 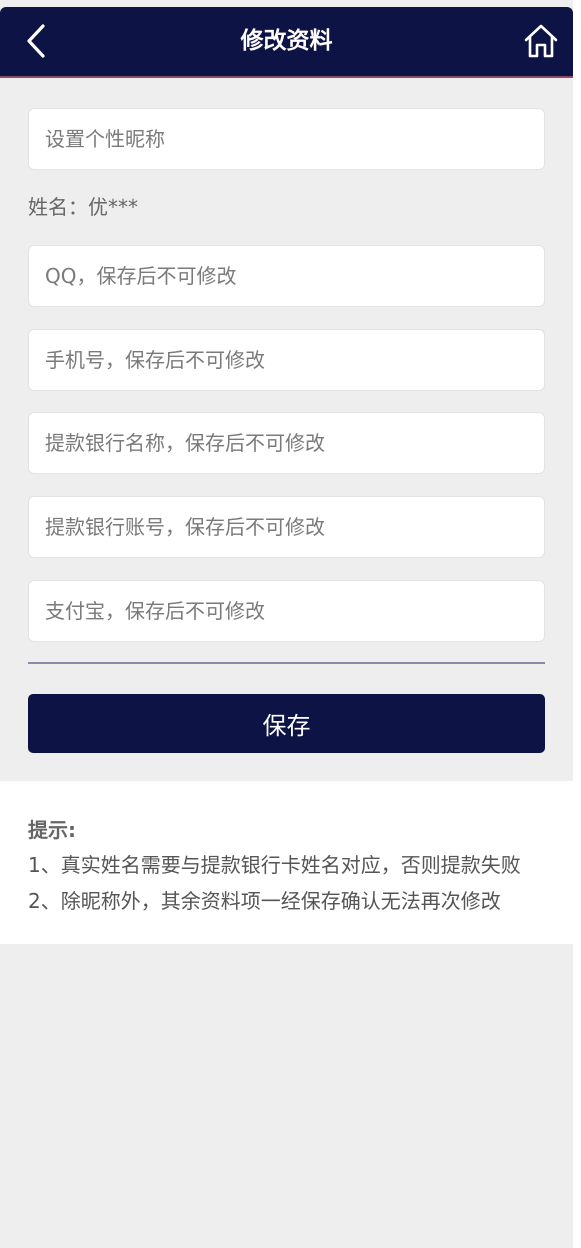 What do you see at coordinates (286, 276) in the screenshot?
I see `qq-input` at bounding box center [286, 276].